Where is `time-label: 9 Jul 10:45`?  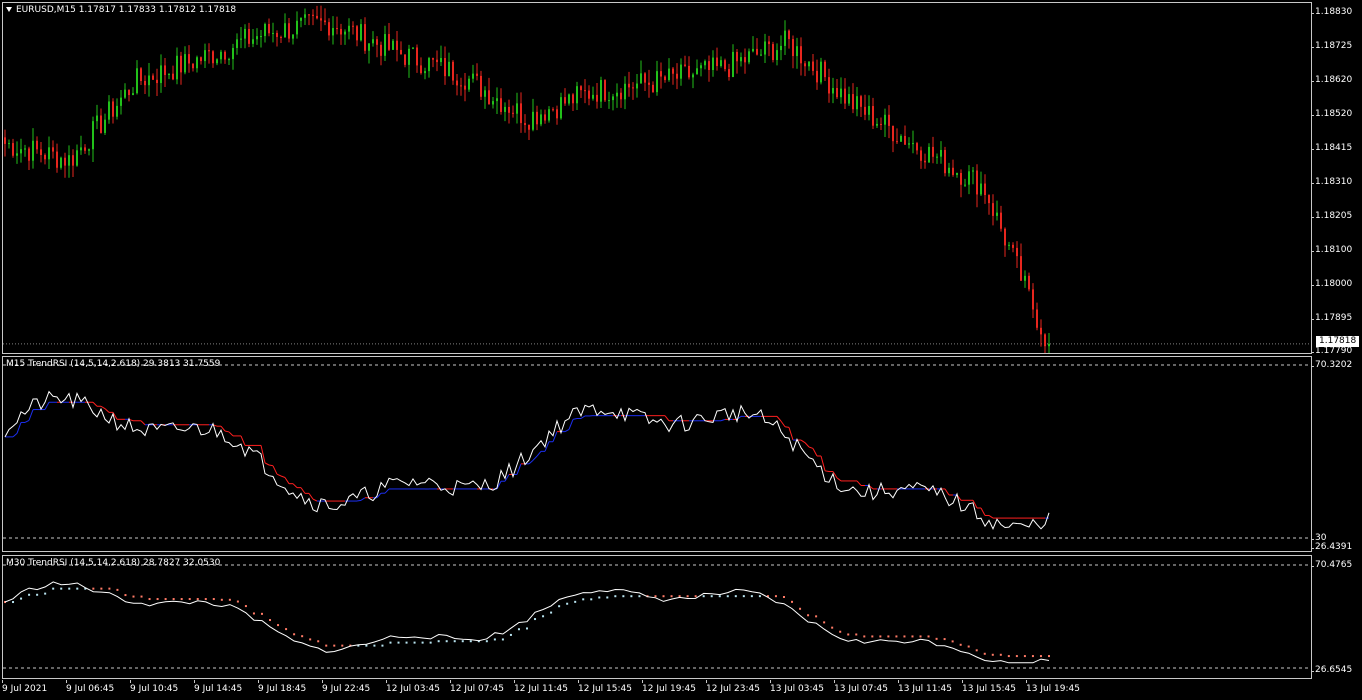 time-label: 9 Jul 10:45 is located at coordinates (154, 687).